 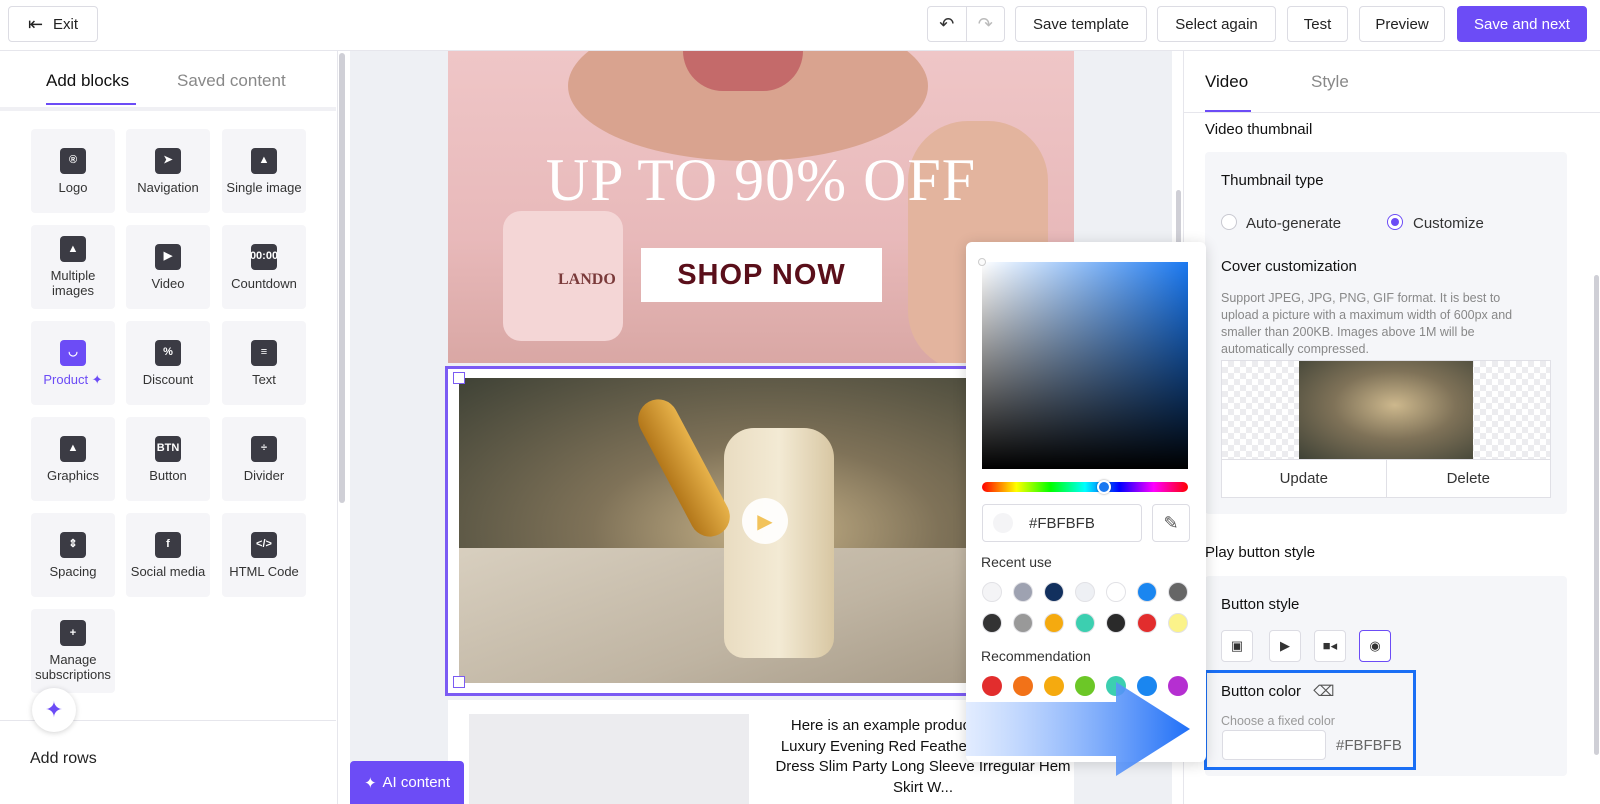 I want to click on redo-icon: ↷, so click(x=985, y=24).